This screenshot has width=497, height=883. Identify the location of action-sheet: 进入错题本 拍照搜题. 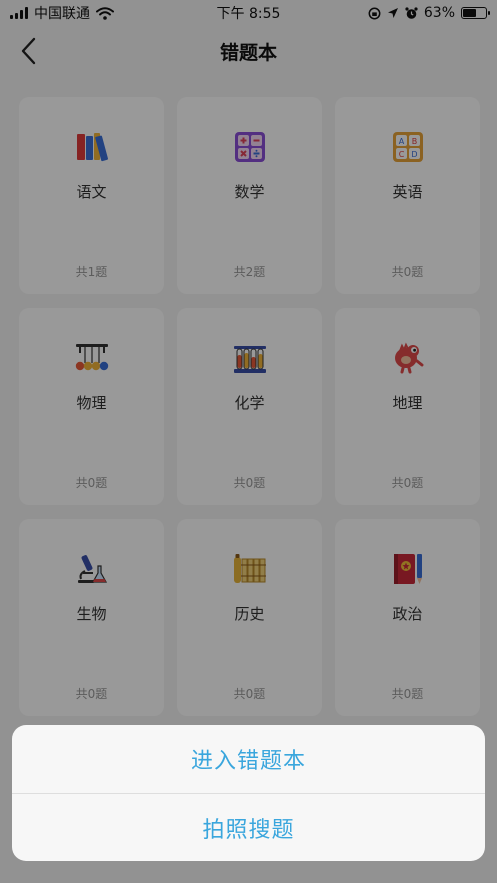
(248, 793).